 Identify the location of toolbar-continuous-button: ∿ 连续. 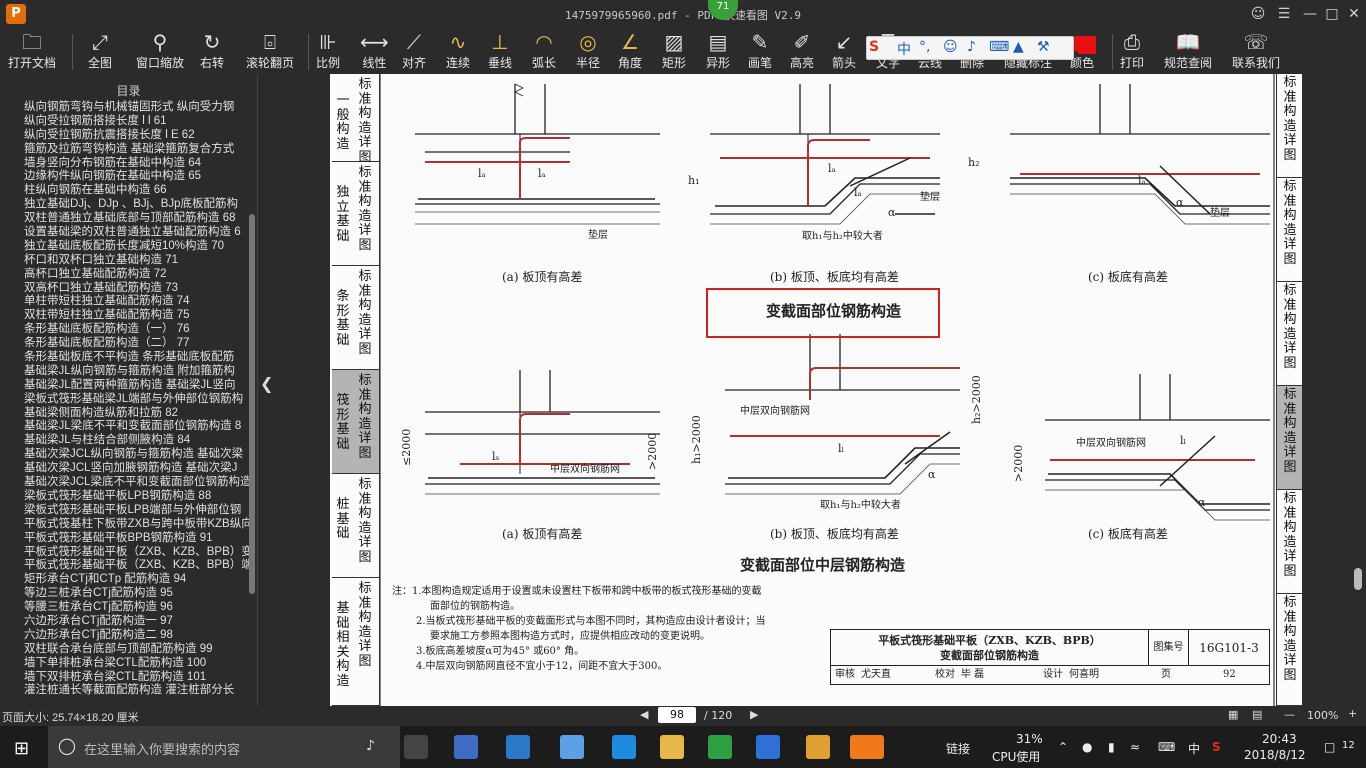
(458, 52).